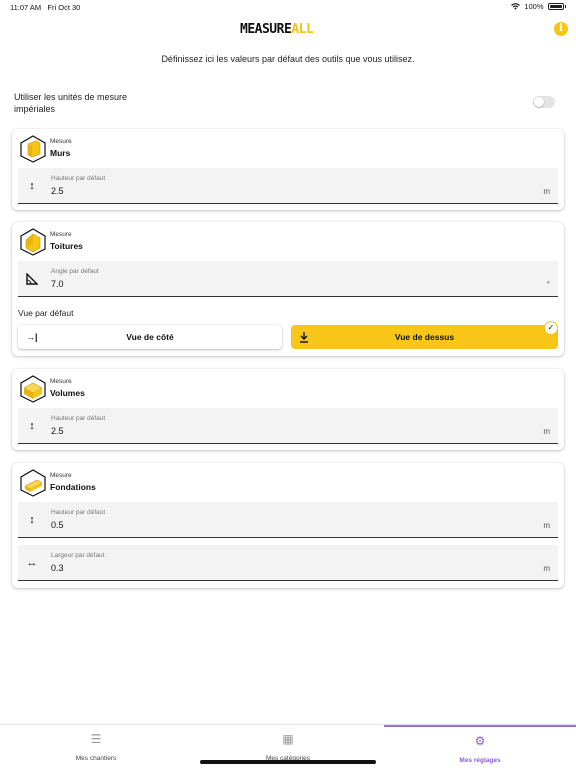  I want to click on foundation-cube-icon, so click(33, 483).